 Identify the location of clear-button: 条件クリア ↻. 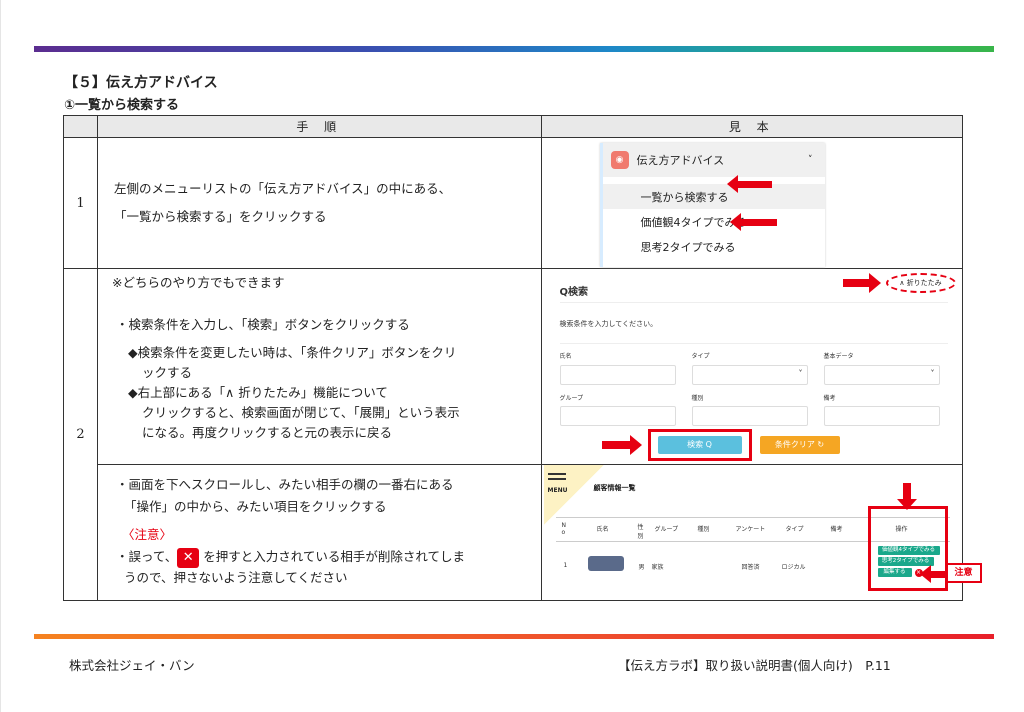
(799, 445).